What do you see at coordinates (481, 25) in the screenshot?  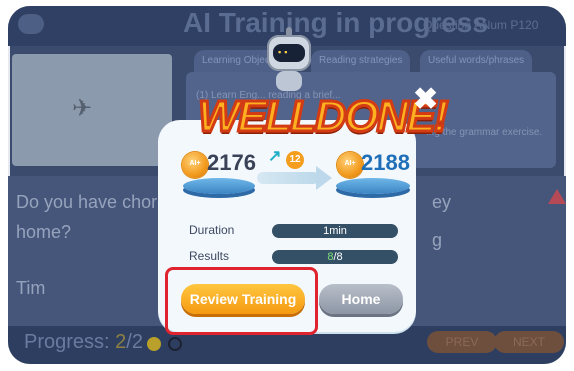 I see `question-number: Question ANum P120` at bounding box center [481, 25].